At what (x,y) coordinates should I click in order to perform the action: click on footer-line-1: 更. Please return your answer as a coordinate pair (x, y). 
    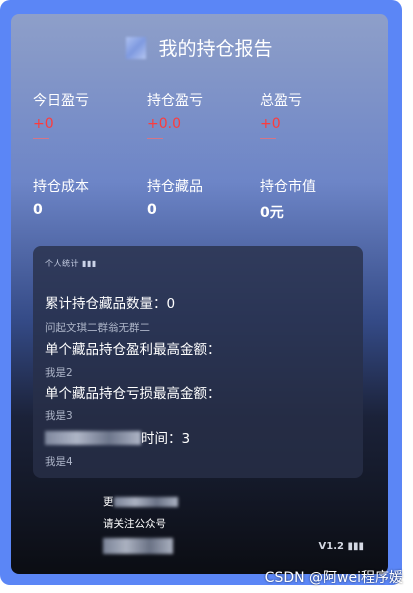
    Looking at the image, I should click on (140, 501).